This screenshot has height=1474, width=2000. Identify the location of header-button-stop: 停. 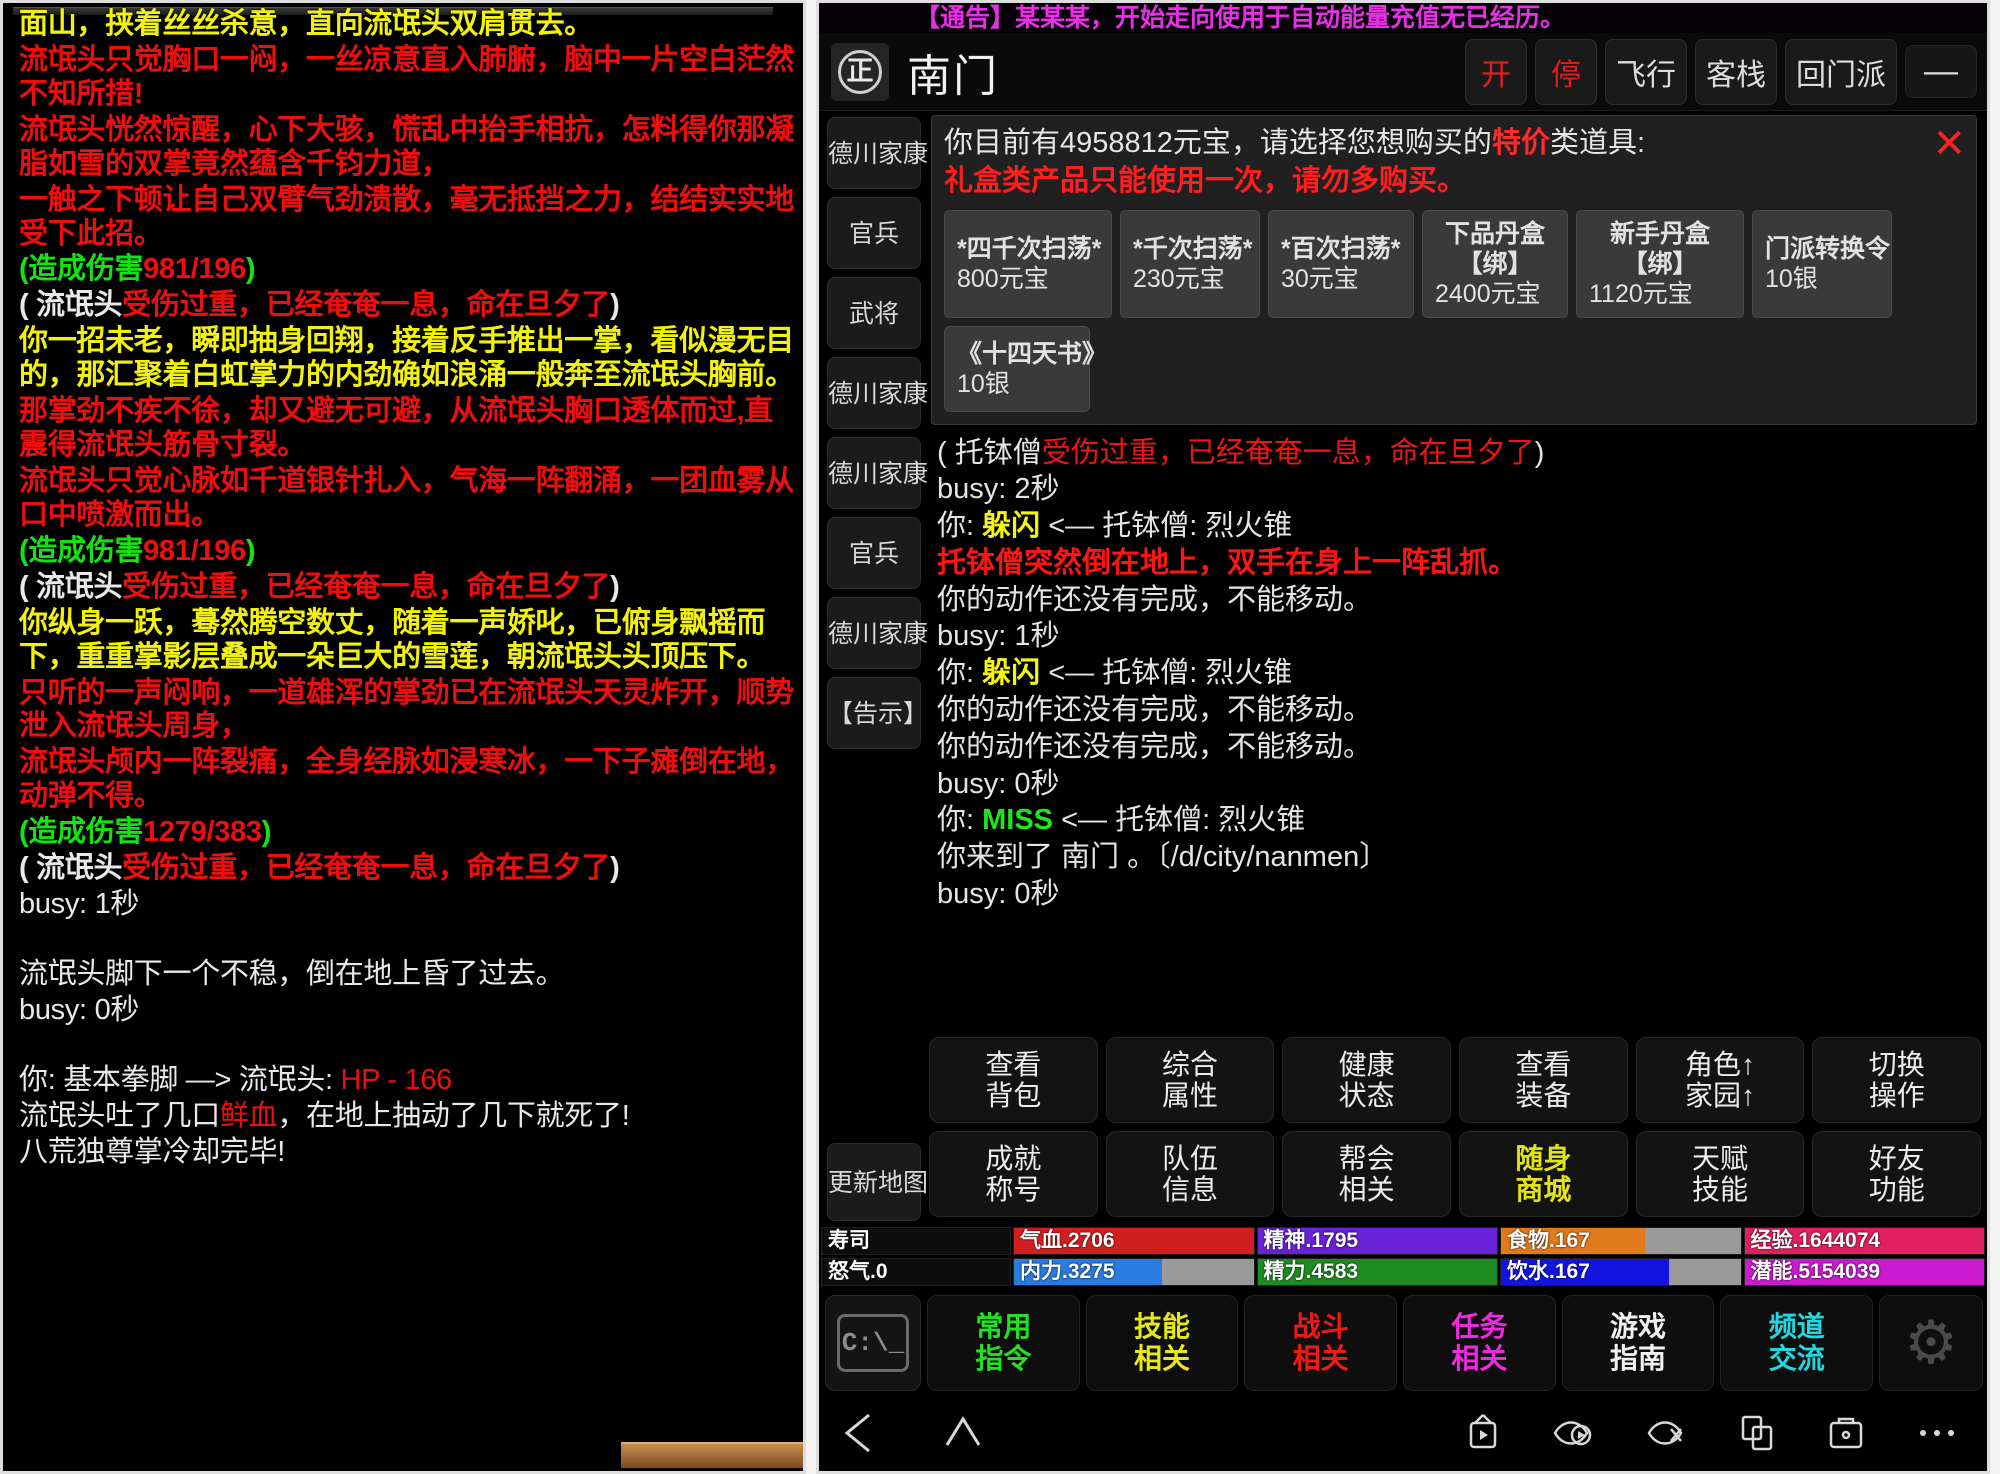
(1566, 71).